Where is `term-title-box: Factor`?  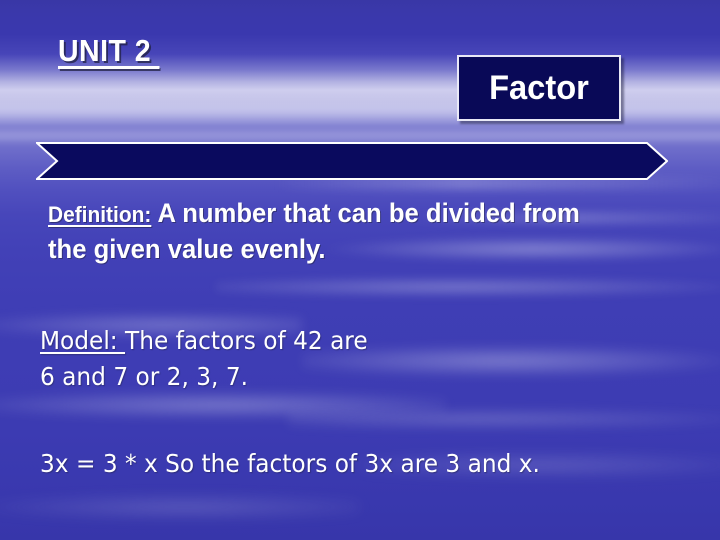 term-title-box: Factor is located at coordinates (539, 88).